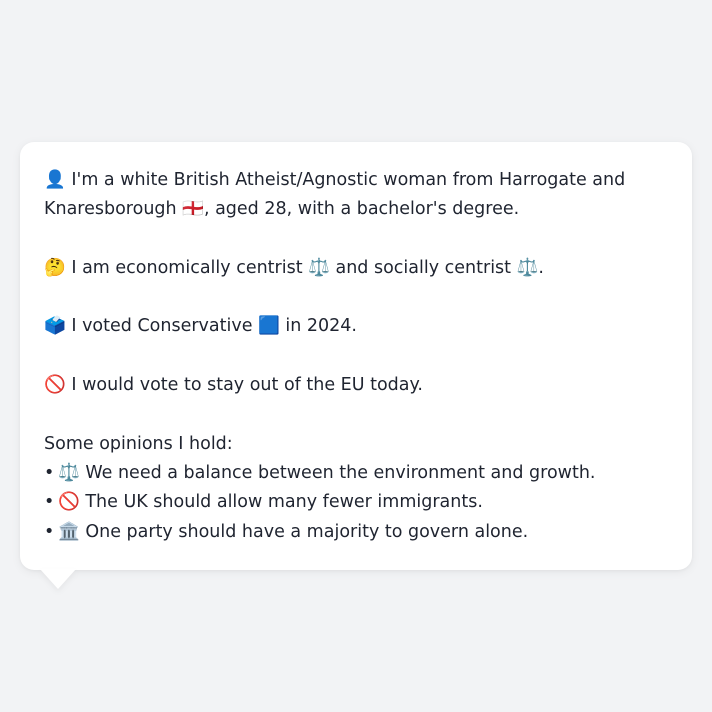  What do you see at coordinates (58, 579) in the screenshot?
I see `bubble-tail` at bounding box center [58, 579].